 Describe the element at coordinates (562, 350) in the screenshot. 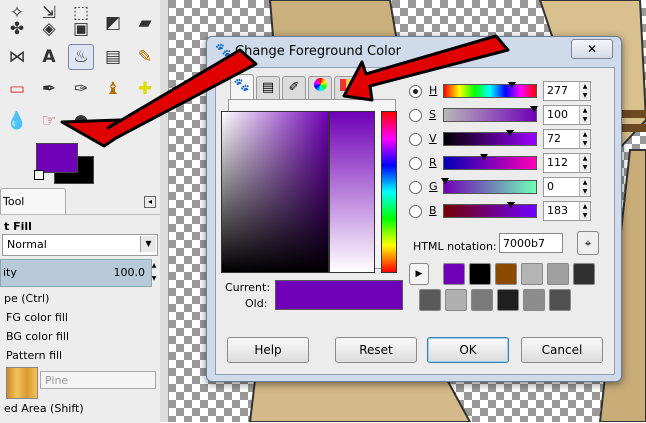

I see `cancel-button: Cancel` at that location.